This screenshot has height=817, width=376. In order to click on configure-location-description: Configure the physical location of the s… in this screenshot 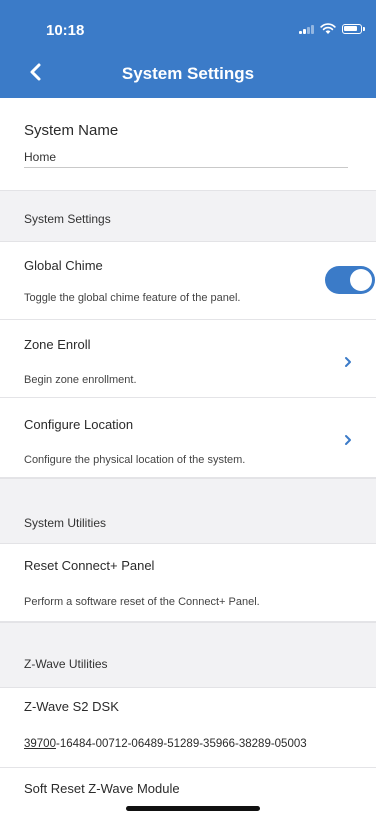, I will do `click(135, 460)`.